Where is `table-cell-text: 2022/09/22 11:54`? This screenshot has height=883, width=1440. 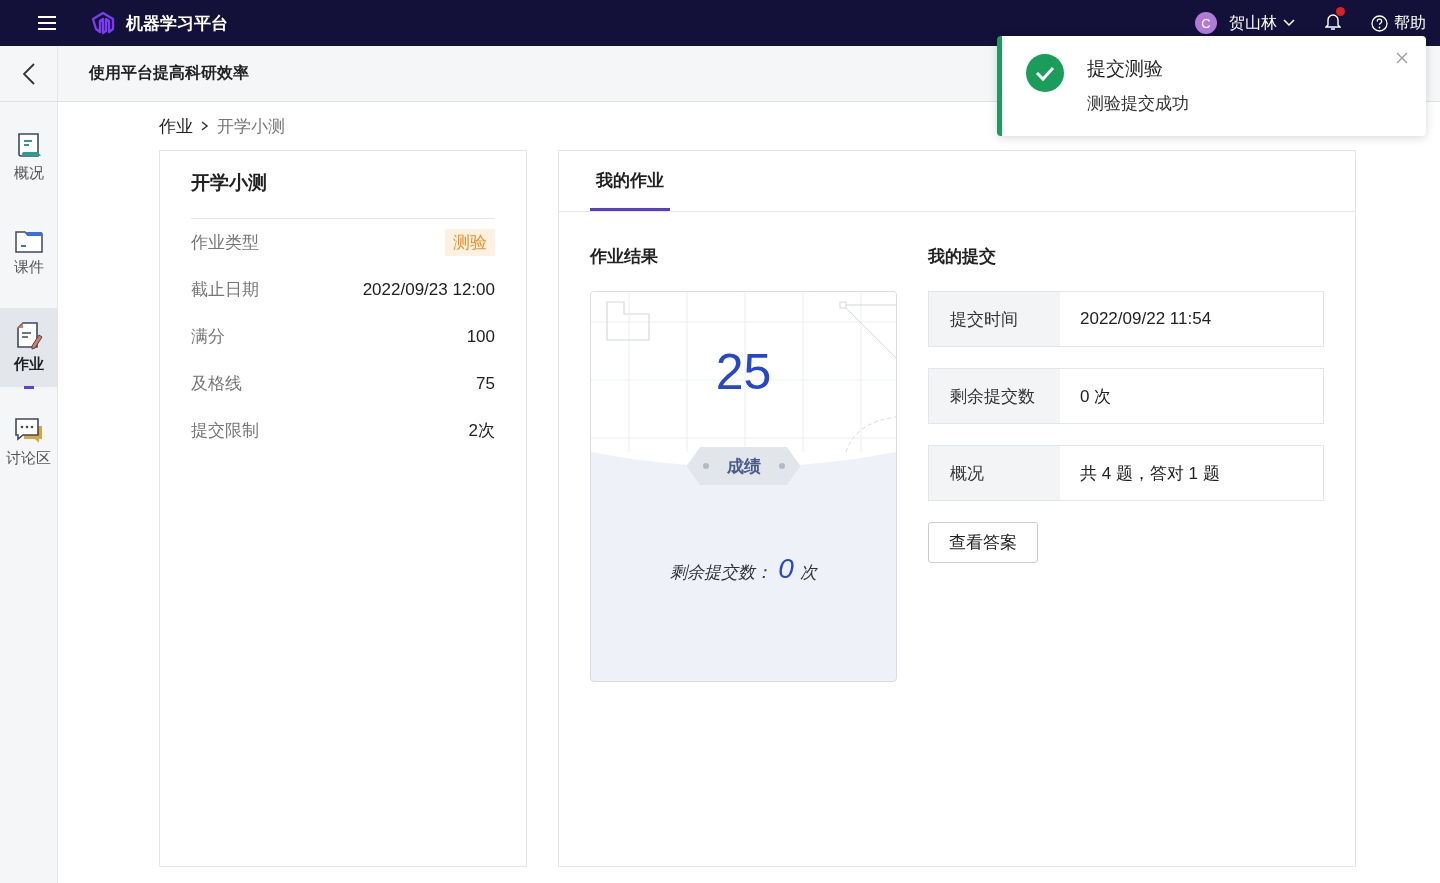
table-cell-text: 2022/09/22 11:54 is located at coordinates (1145, 319).